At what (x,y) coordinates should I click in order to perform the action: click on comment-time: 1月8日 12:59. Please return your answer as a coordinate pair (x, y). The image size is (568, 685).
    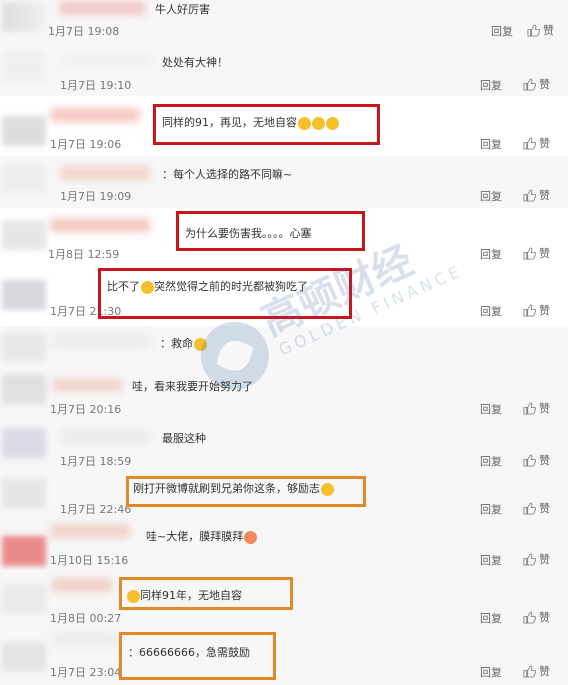
    Looking at the image, I should click on (84, 254).